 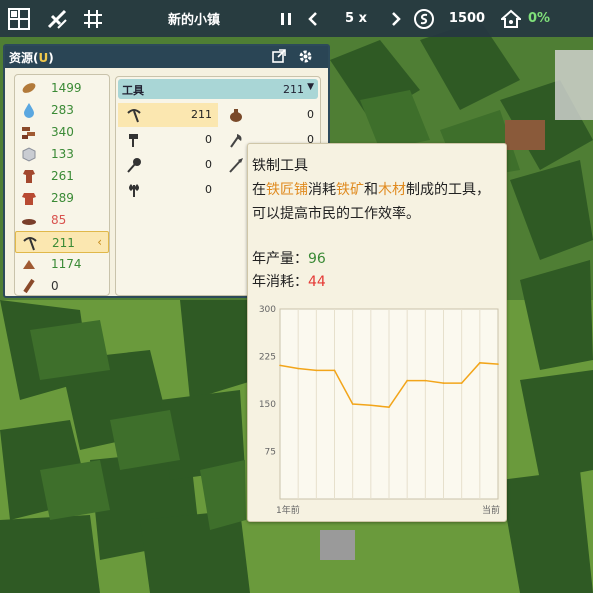 I want to click on resource-row-meat: 85, so click(x=62, y=220).